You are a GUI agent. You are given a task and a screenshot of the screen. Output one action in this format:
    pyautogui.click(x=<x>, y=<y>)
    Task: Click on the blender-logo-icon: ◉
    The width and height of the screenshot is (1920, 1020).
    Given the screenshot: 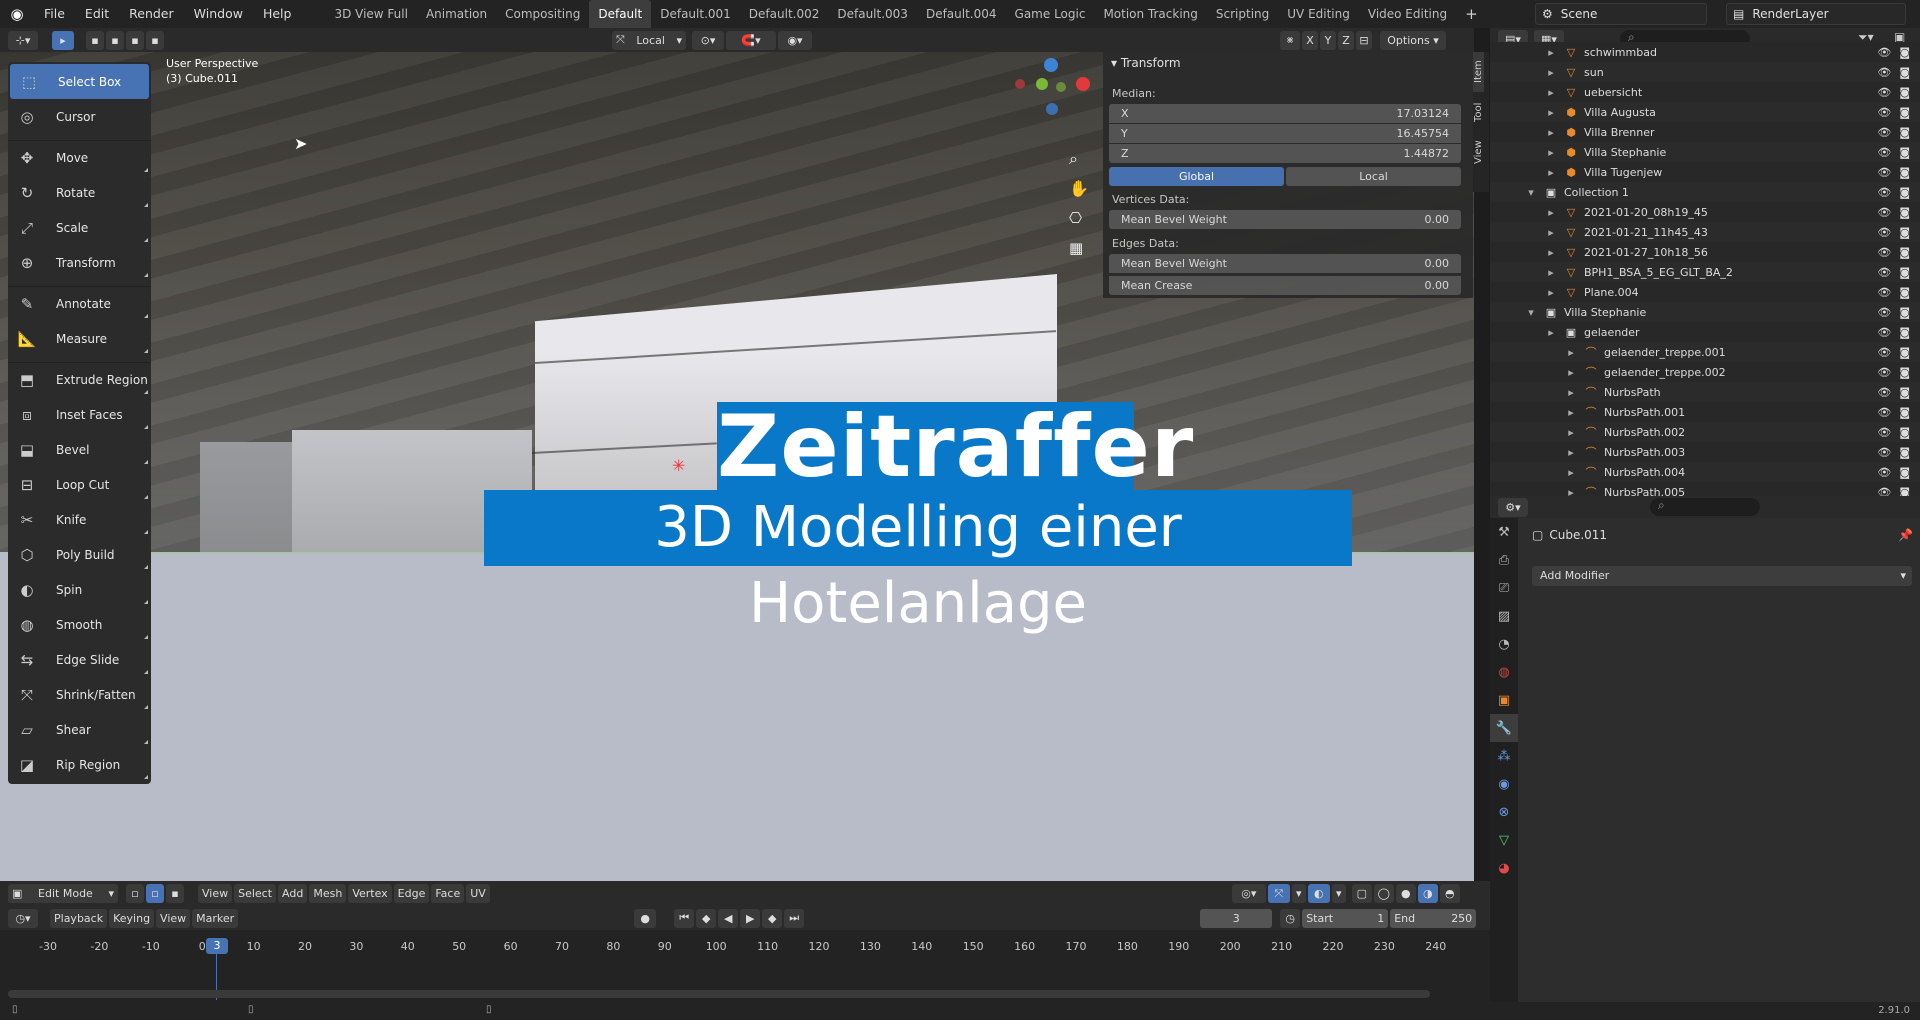 What is the action you would take?
    pyautogui.click(x=17, y=14)
    